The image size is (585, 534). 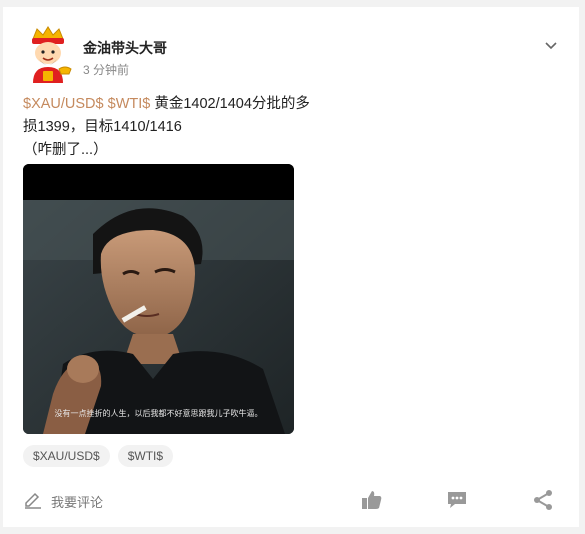 I want to click on comment-button: 我要评论, so click(x=63, y=501).